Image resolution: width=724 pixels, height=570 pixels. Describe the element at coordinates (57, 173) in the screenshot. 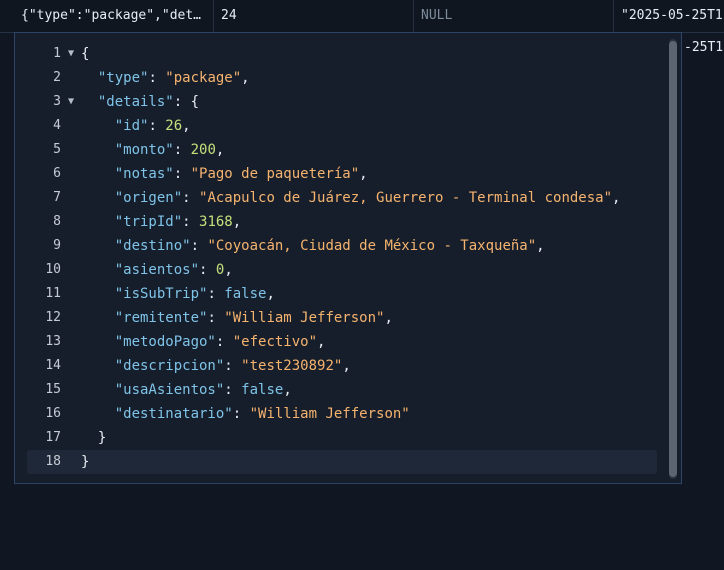

I see `line-number: 6` at that location.